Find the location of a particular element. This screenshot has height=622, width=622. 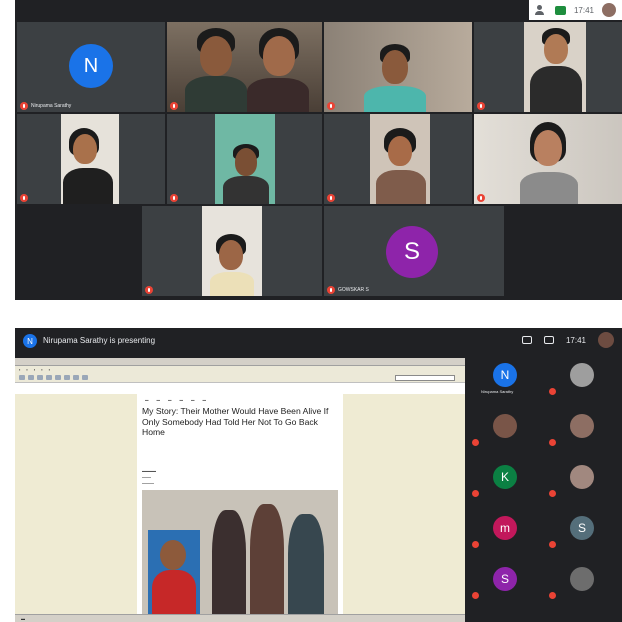

presenter-avatar: N is located at coordinates (30, 341).